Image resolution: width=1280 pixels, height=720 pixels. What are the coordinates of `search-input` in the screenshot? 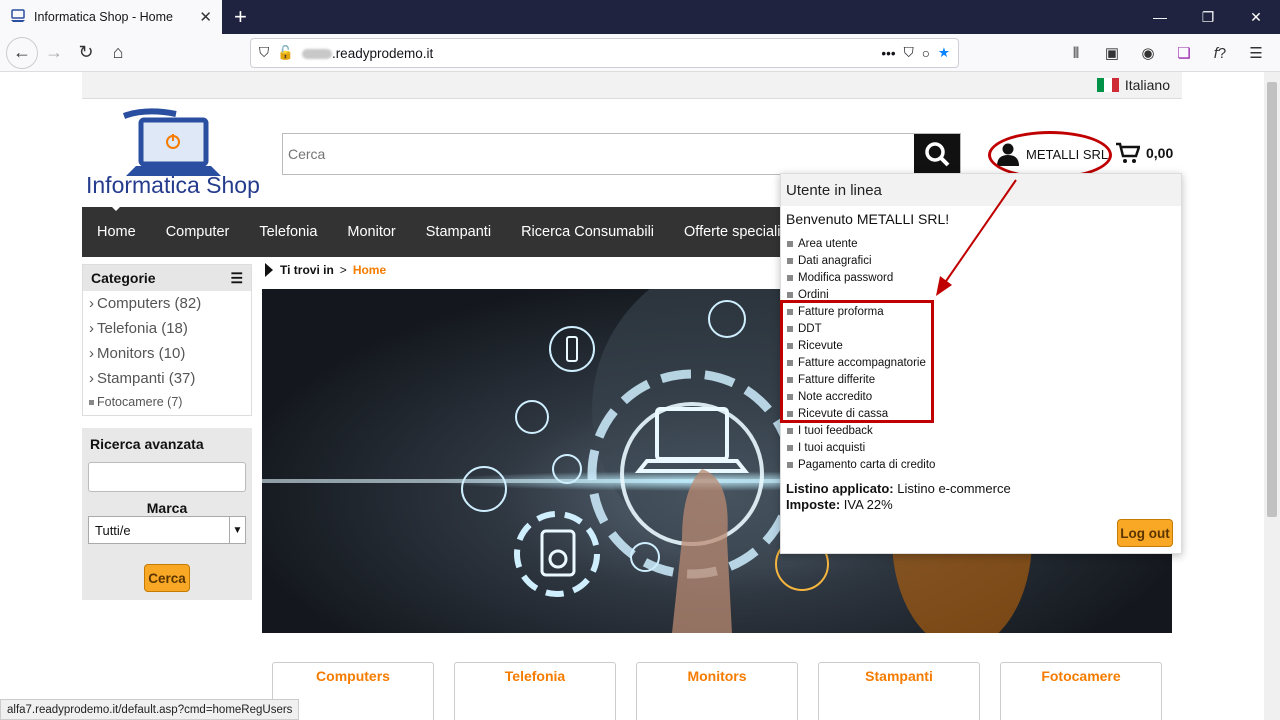 It's located at (598, 154).